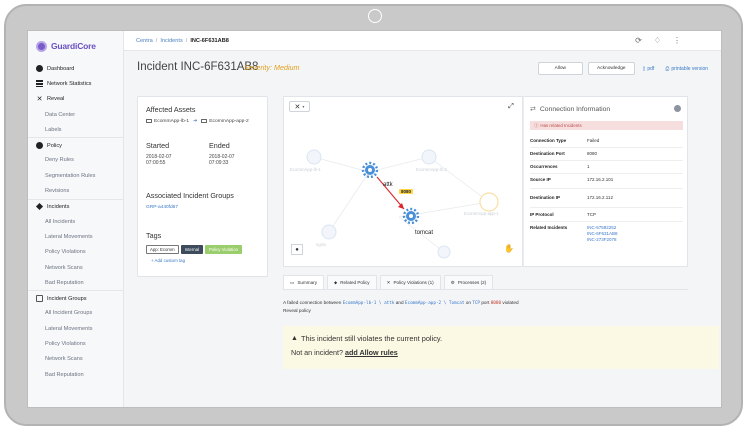 This screenshot has height=430, width=747. I want to click on refresh-icon: ⟳, so click(638, 40).